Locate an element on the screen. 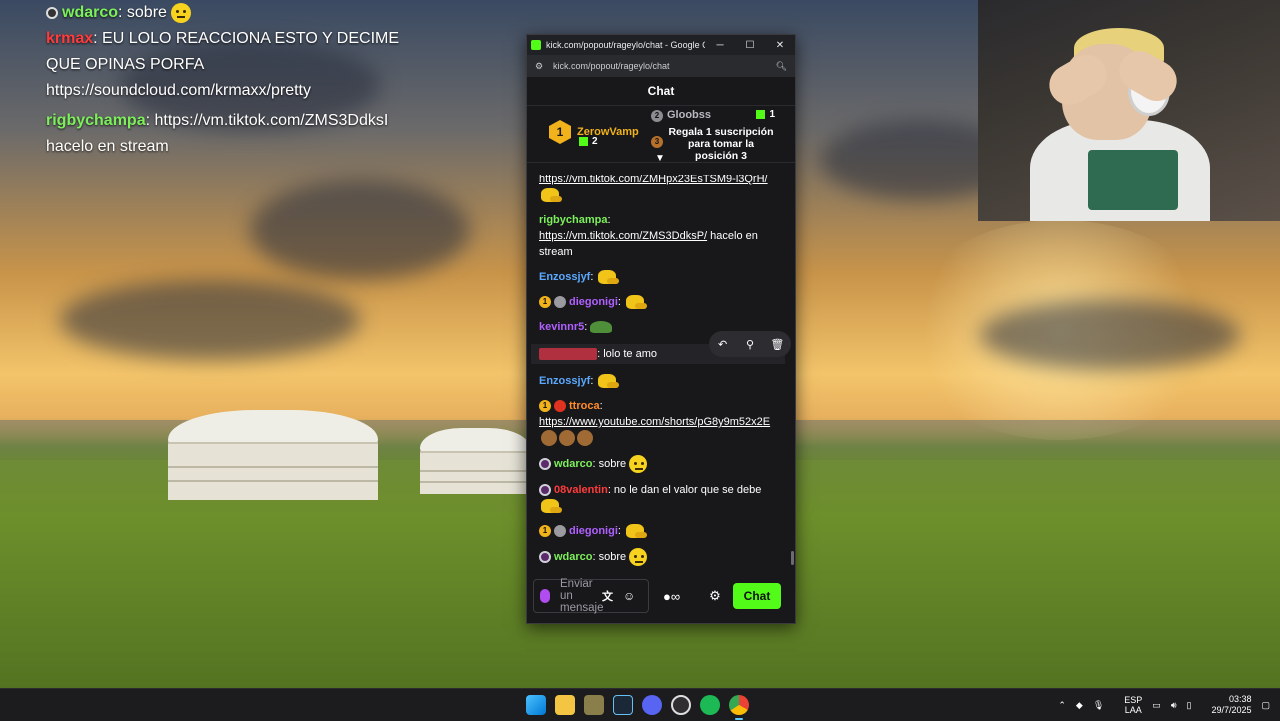 The height and width of the screenshot is (721, 1280). overlay-text: : https://vm.tiktok.com/ZMS3DdksI is located at coordinates (267, 120).